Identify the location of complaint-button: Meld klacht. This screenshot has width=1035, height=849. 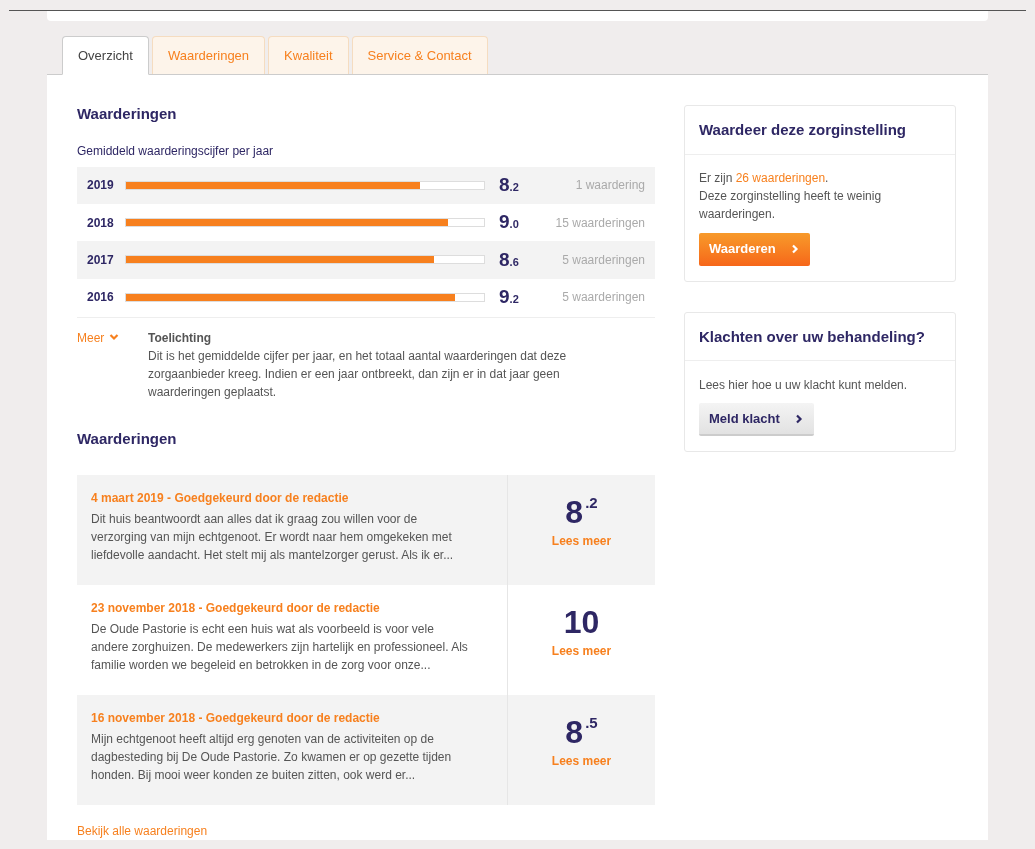
(756, 419).